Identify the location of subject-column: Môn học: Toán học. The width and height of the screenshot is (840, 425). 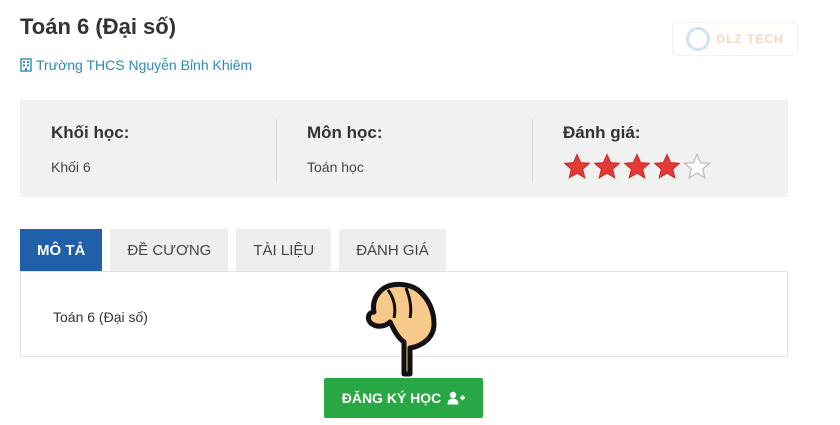
(404, 148).